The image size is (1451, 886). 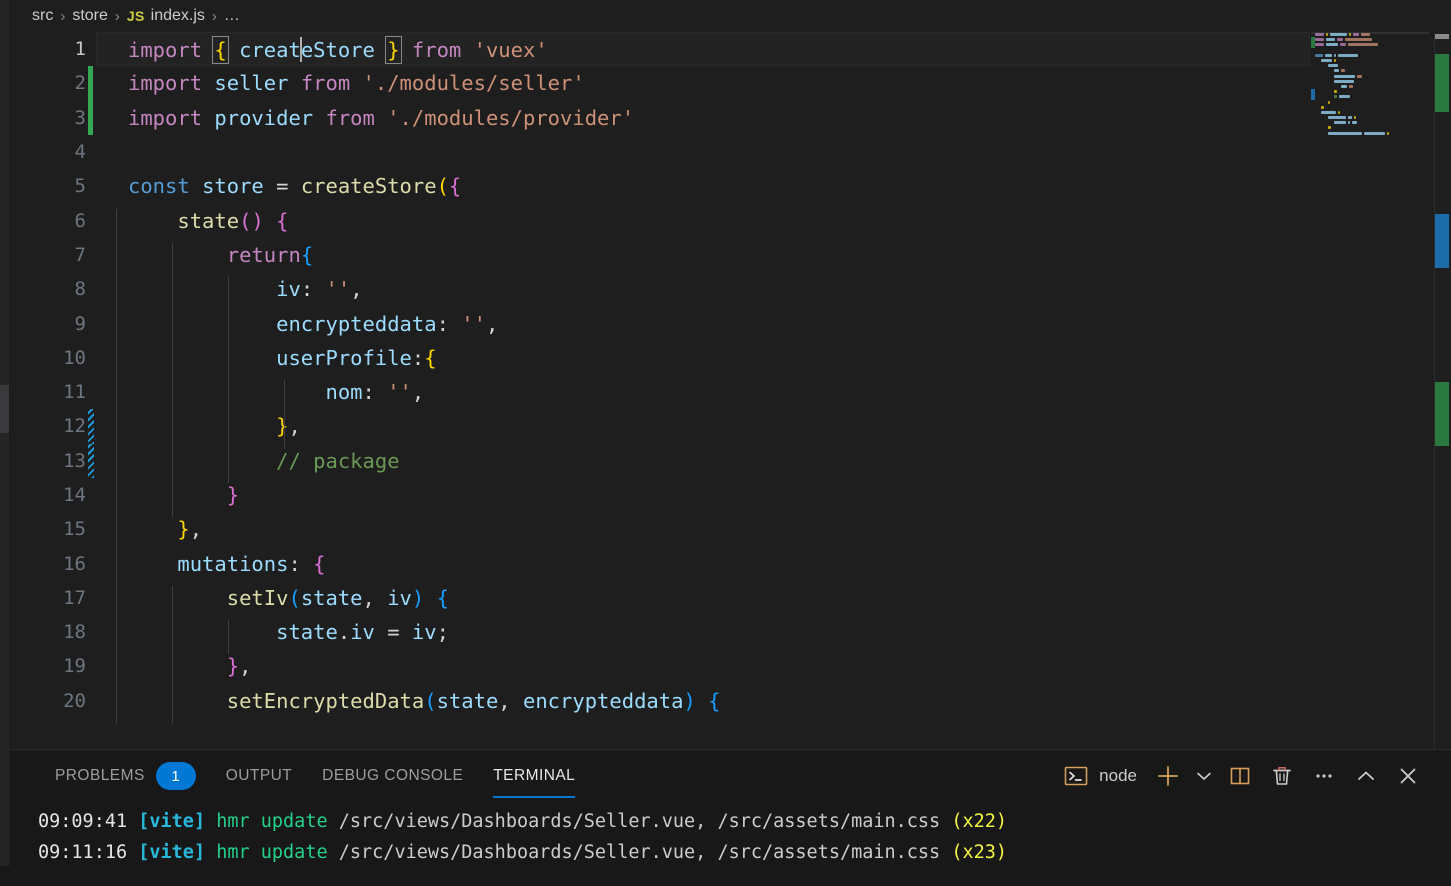 What do you see at coordinates (1366, 776) in the screenshot?
I see `maximize-panel-button` at bounding box center [1366, 776].